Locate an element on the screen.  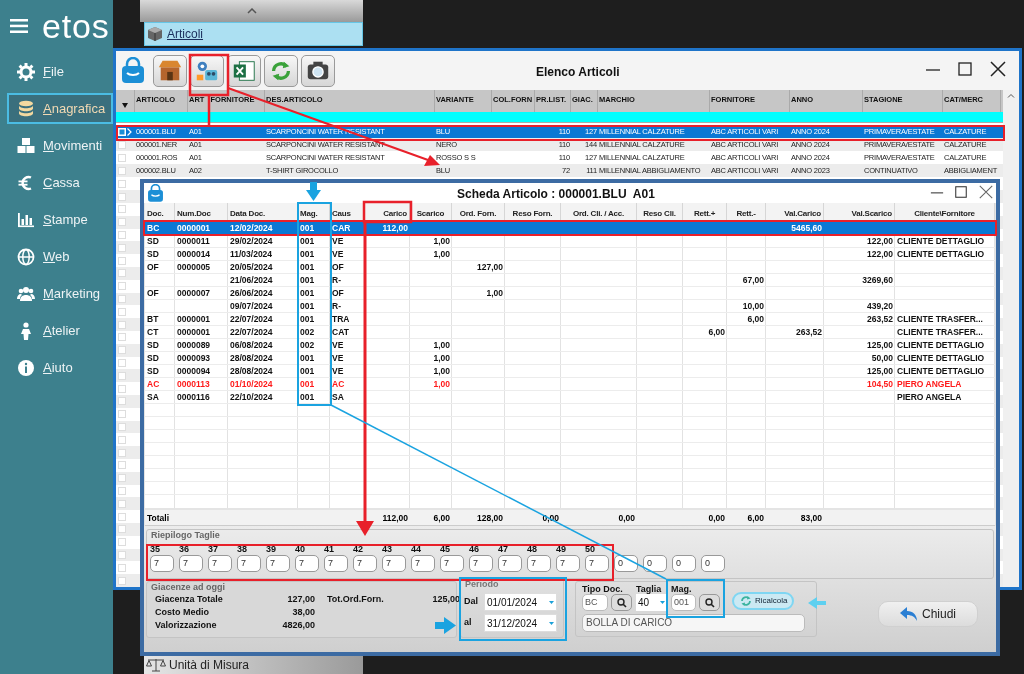
size-dropdown: 40 is located at coordinates (651, 602).